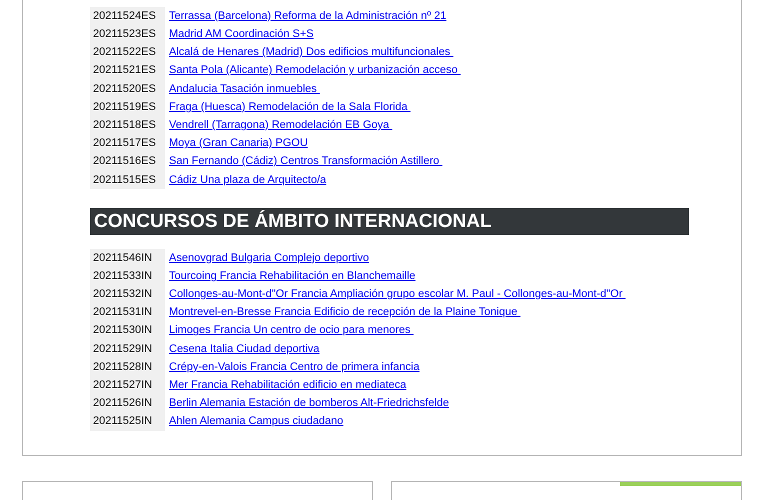 The width and height of the screenshot is (770, 500). Describe the element at coordinates (309, 403) in the screenshot. I see `contest-link: Berlin Alemania Estación de bomberos Alt-Friedrichsfelde` at that location.